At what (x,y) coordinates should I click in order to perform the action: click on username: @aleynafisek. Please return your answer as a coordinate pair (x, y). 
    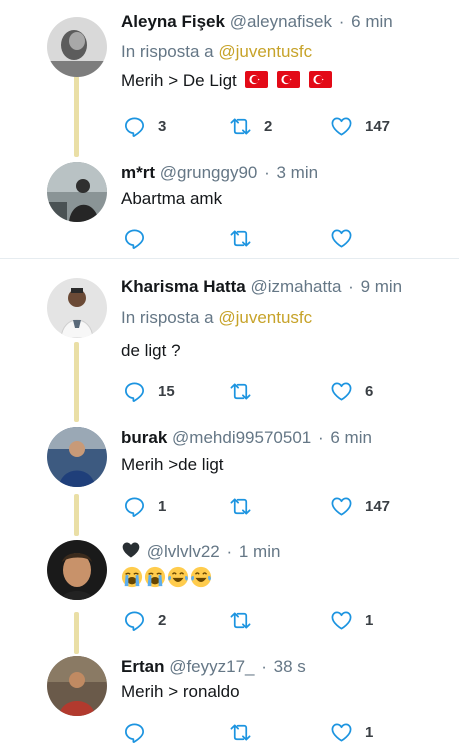
    Looking at the image, I should click on (281, 21).